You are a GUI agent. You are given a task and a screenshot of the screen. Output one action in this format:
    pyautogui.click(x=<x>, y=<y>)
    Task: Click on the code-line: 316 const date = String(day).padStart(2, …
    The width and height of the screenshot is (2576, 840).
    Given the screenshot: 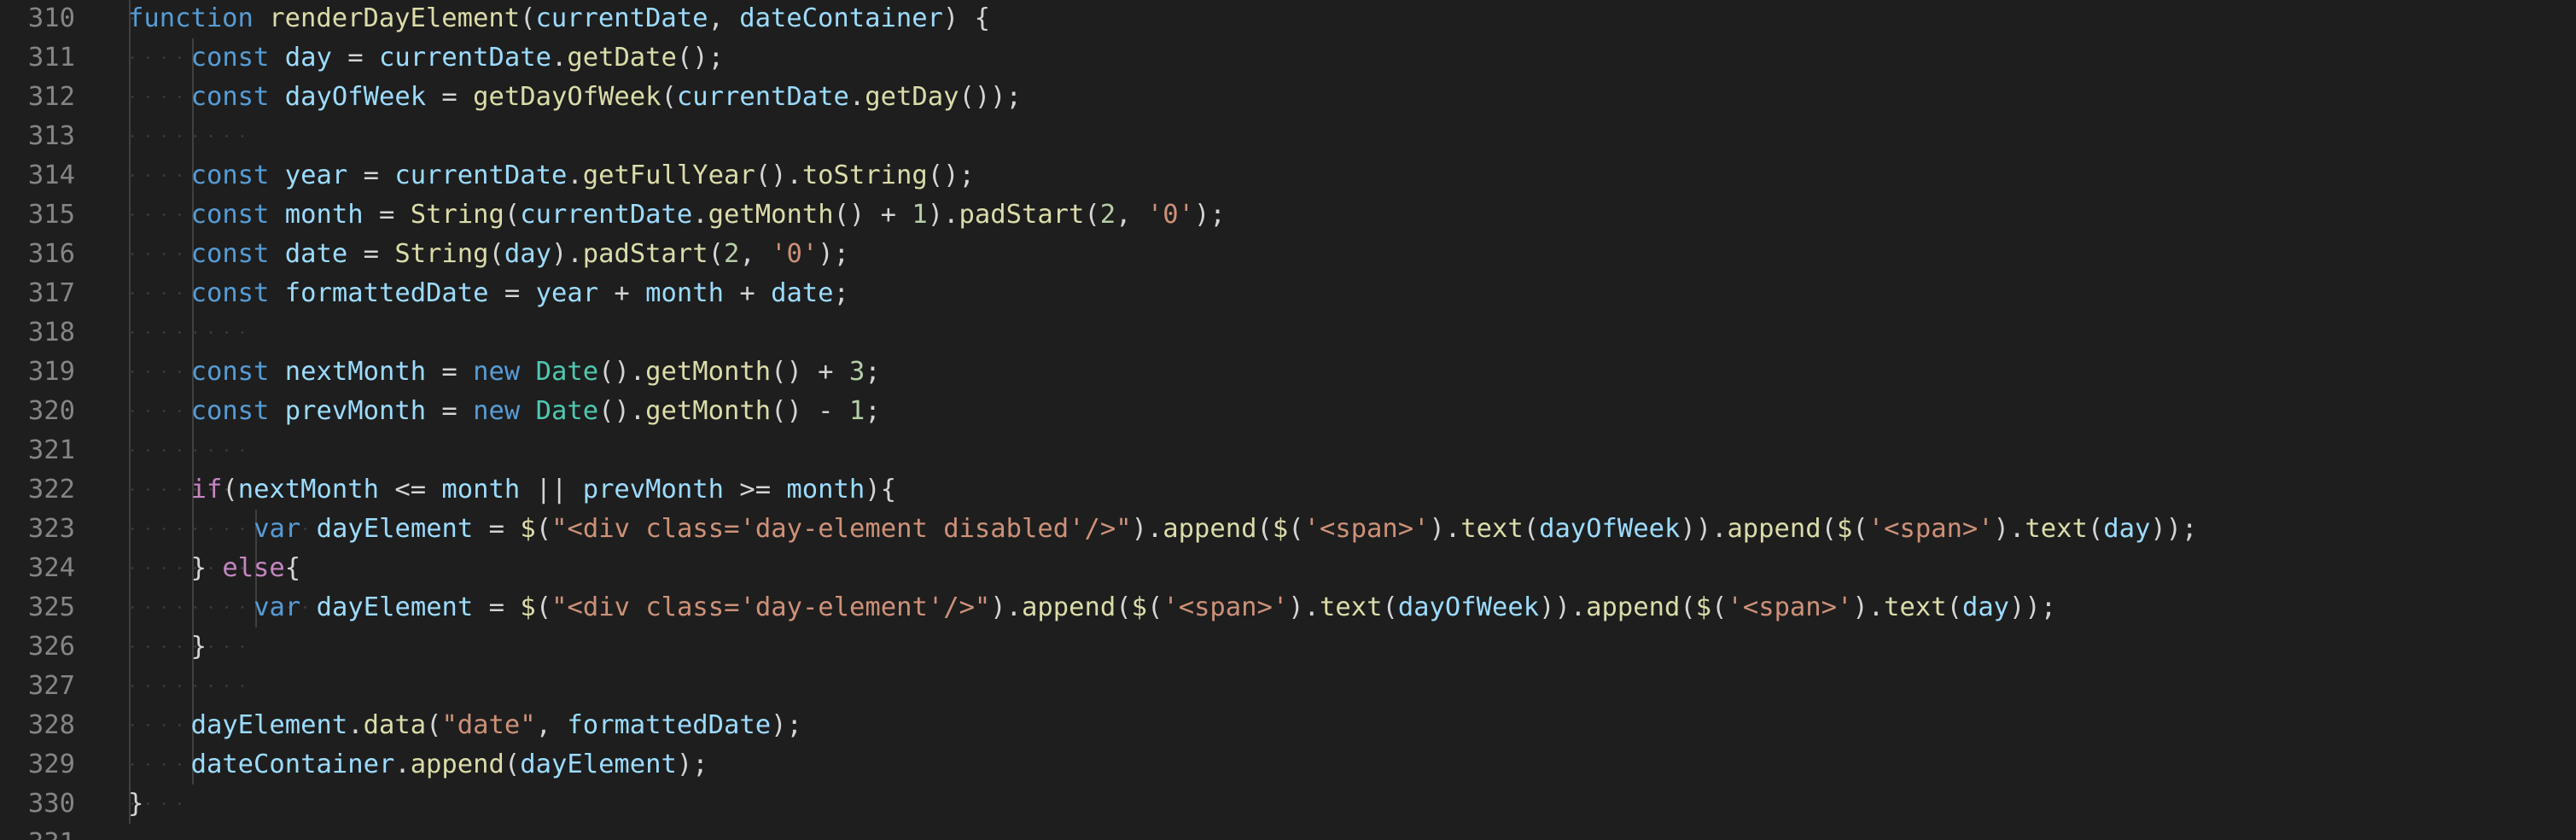 What is the action you would take?
    pyautogui.click(x=1288, y=254)
    